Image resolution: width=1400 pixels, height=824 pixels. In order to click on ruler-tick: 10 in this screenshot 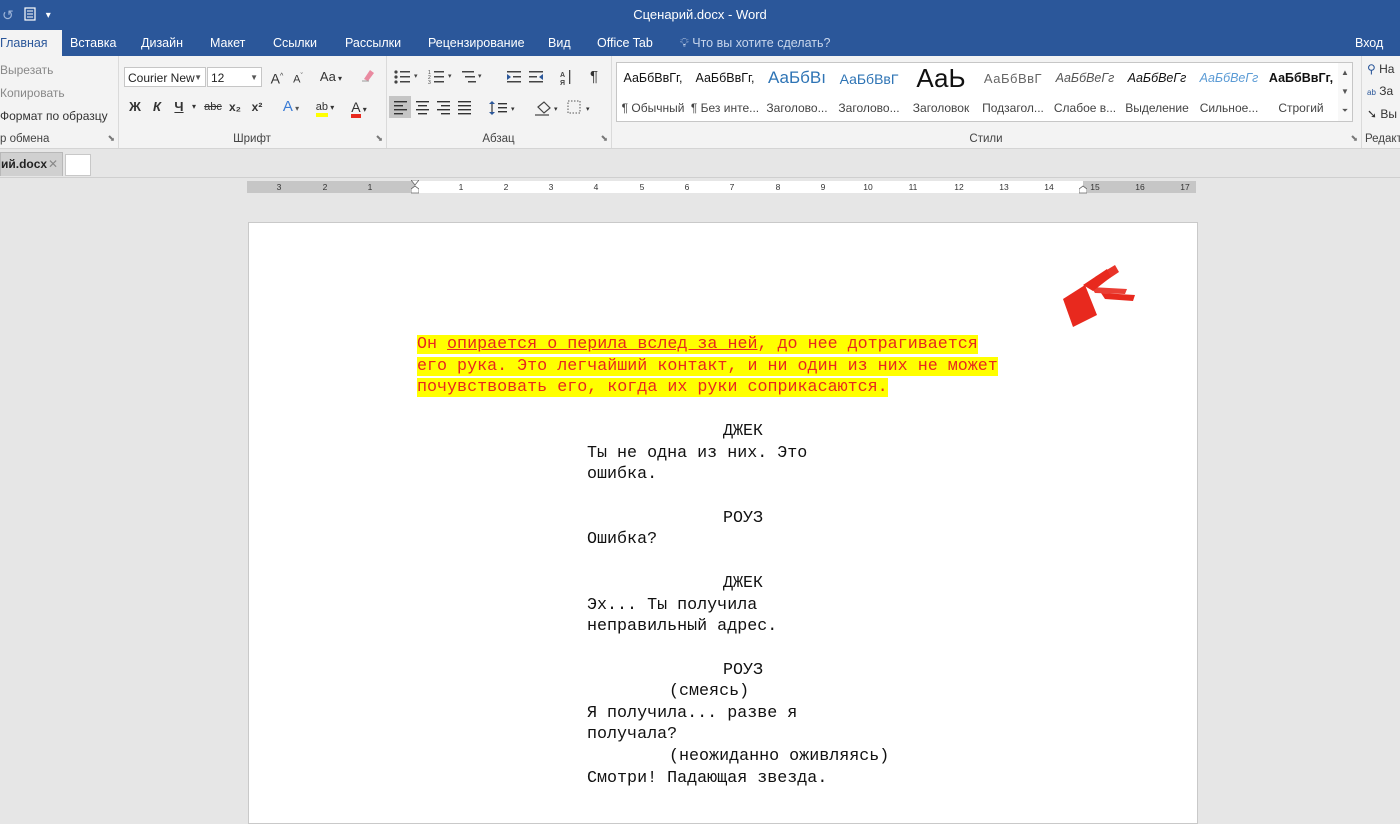, I will do `click(868, 187)`.